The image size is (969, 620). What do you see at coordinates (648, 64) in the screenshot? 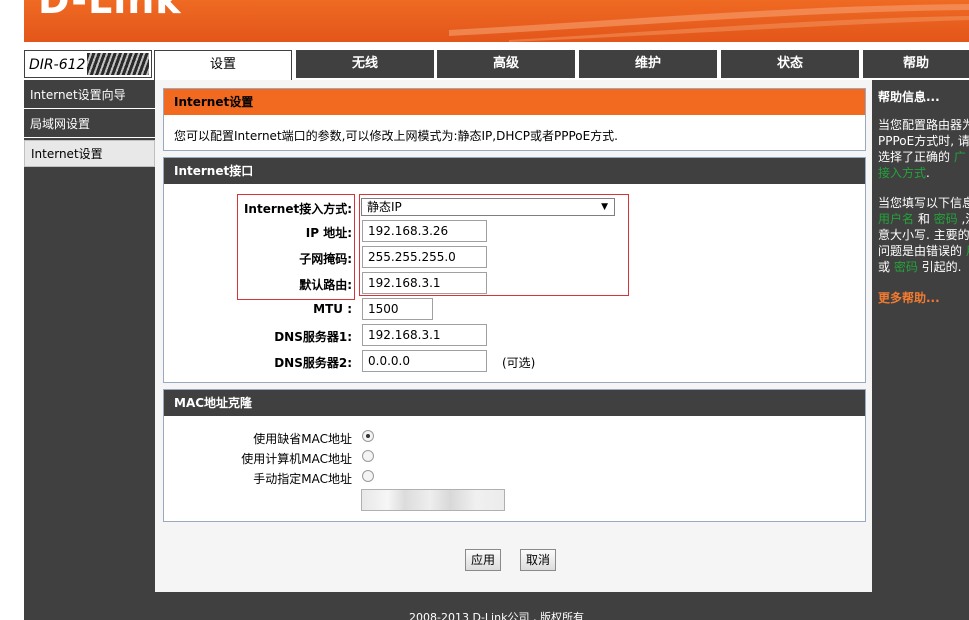
I see `tab-maintenance: 维护` at bounding box center [648, 64].